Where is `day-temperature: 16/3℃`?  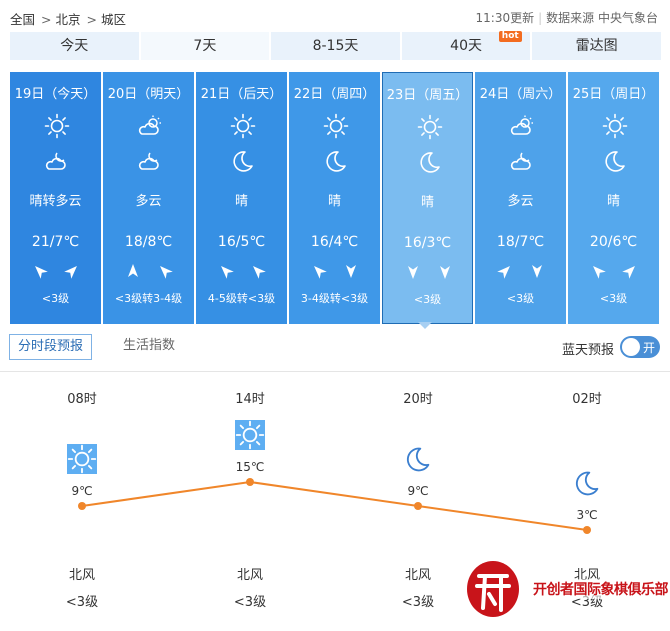
day-temperature: 16/3℃ is located at coordinates (427, 243).